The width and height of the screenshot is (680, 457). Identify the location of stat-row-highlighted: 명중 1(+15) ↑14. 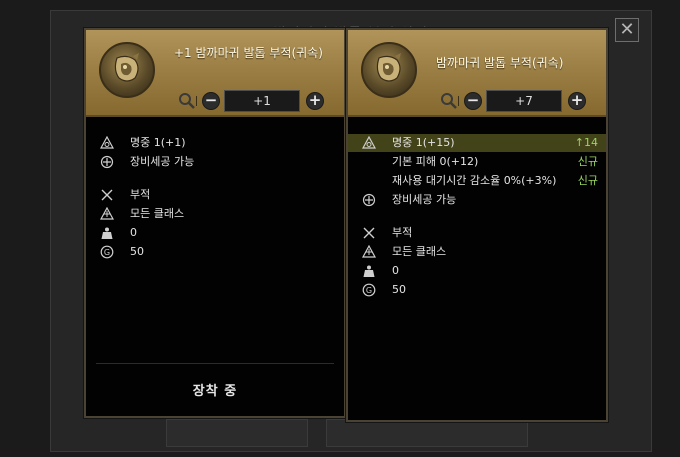
(477, 143).